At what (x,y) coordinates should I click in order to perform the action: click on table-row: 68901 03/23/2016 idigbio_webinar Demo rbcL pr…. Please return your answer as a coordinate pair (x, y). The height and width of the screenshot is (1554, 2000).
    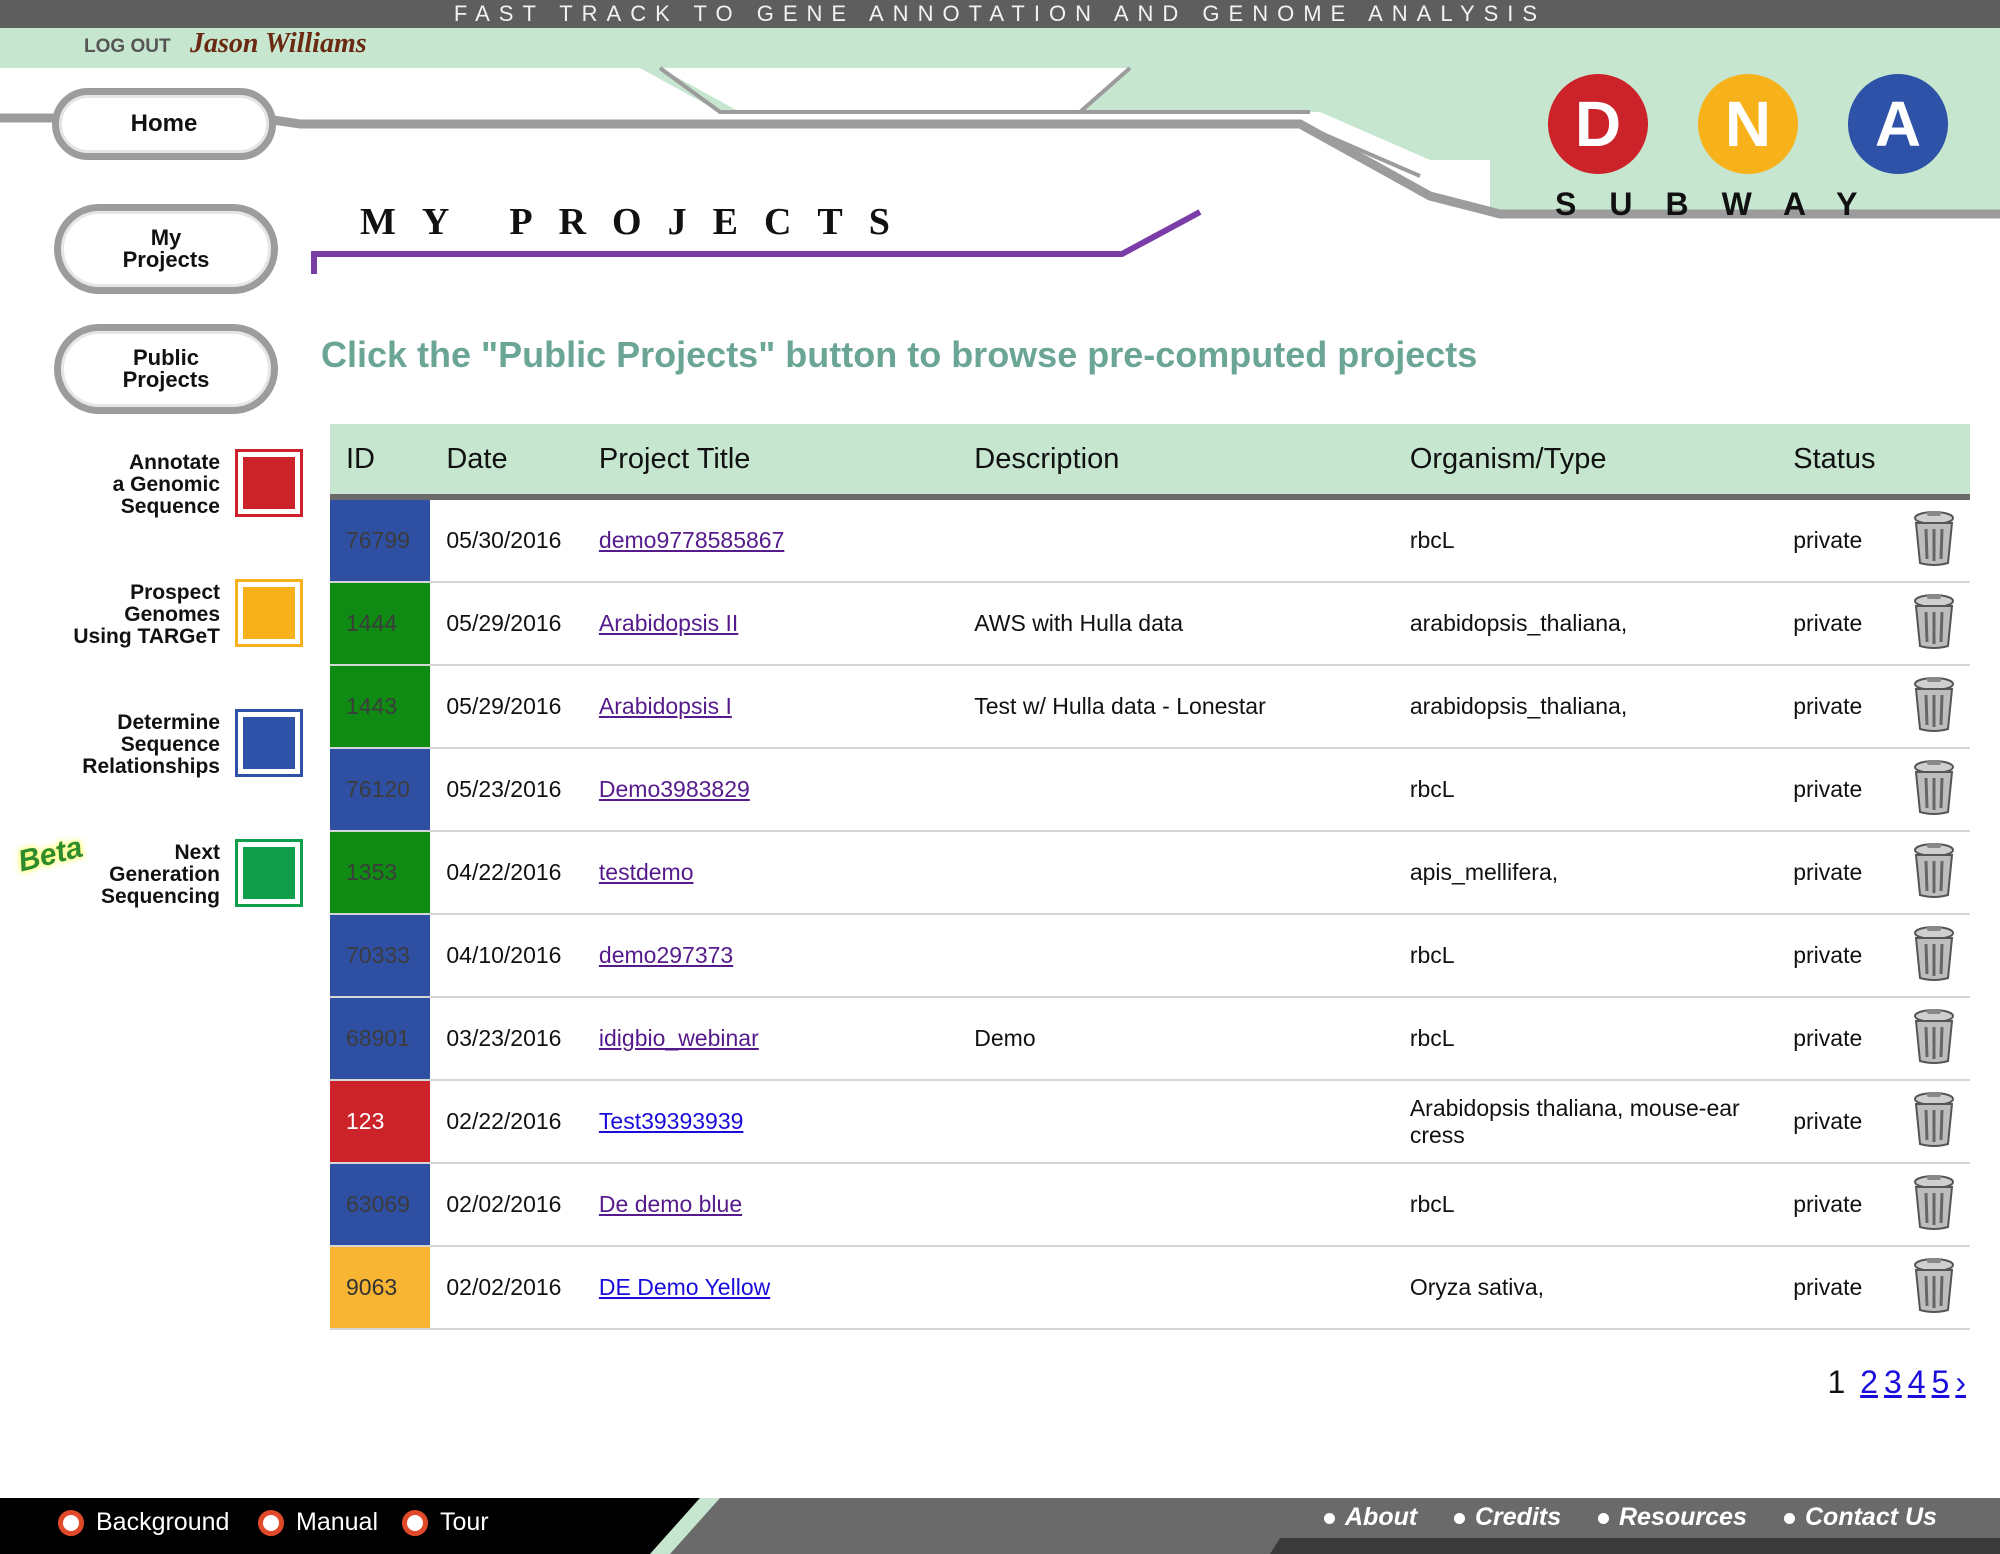
    Looking at the image, I should click on (1150, 1039).